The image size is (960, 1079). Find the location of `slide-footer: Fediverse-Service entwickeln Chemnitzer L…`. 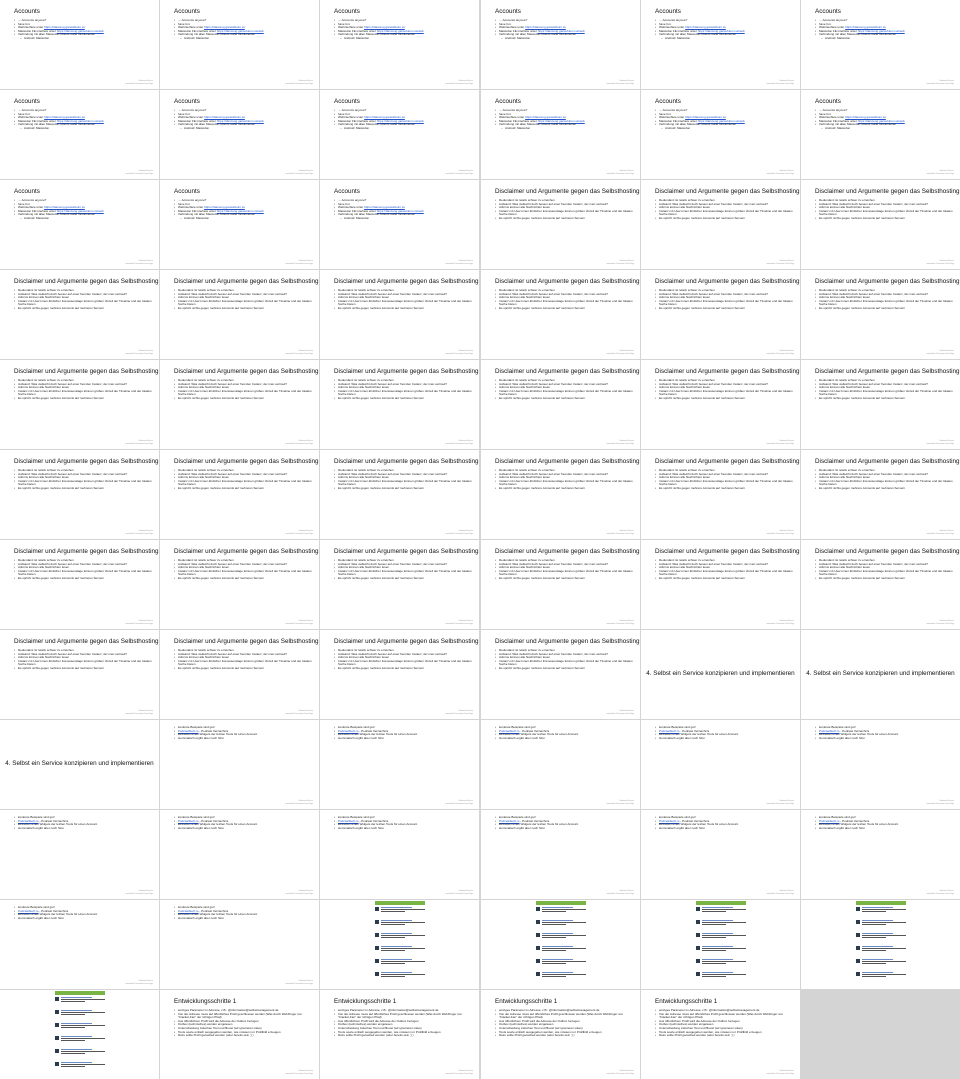

slide-footer: Fediverse-Service entwickeln Chemnitzer L… is located at coordinates (299, 262).